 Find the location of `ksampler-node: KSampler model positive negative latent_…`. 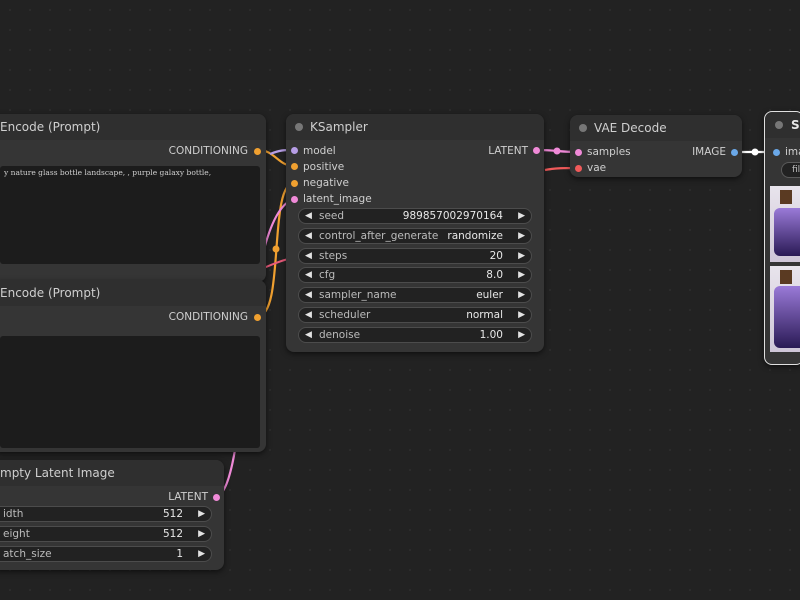

ksampler-node: KSampler model positive negative latent_… is located at coordinates (415, 233).